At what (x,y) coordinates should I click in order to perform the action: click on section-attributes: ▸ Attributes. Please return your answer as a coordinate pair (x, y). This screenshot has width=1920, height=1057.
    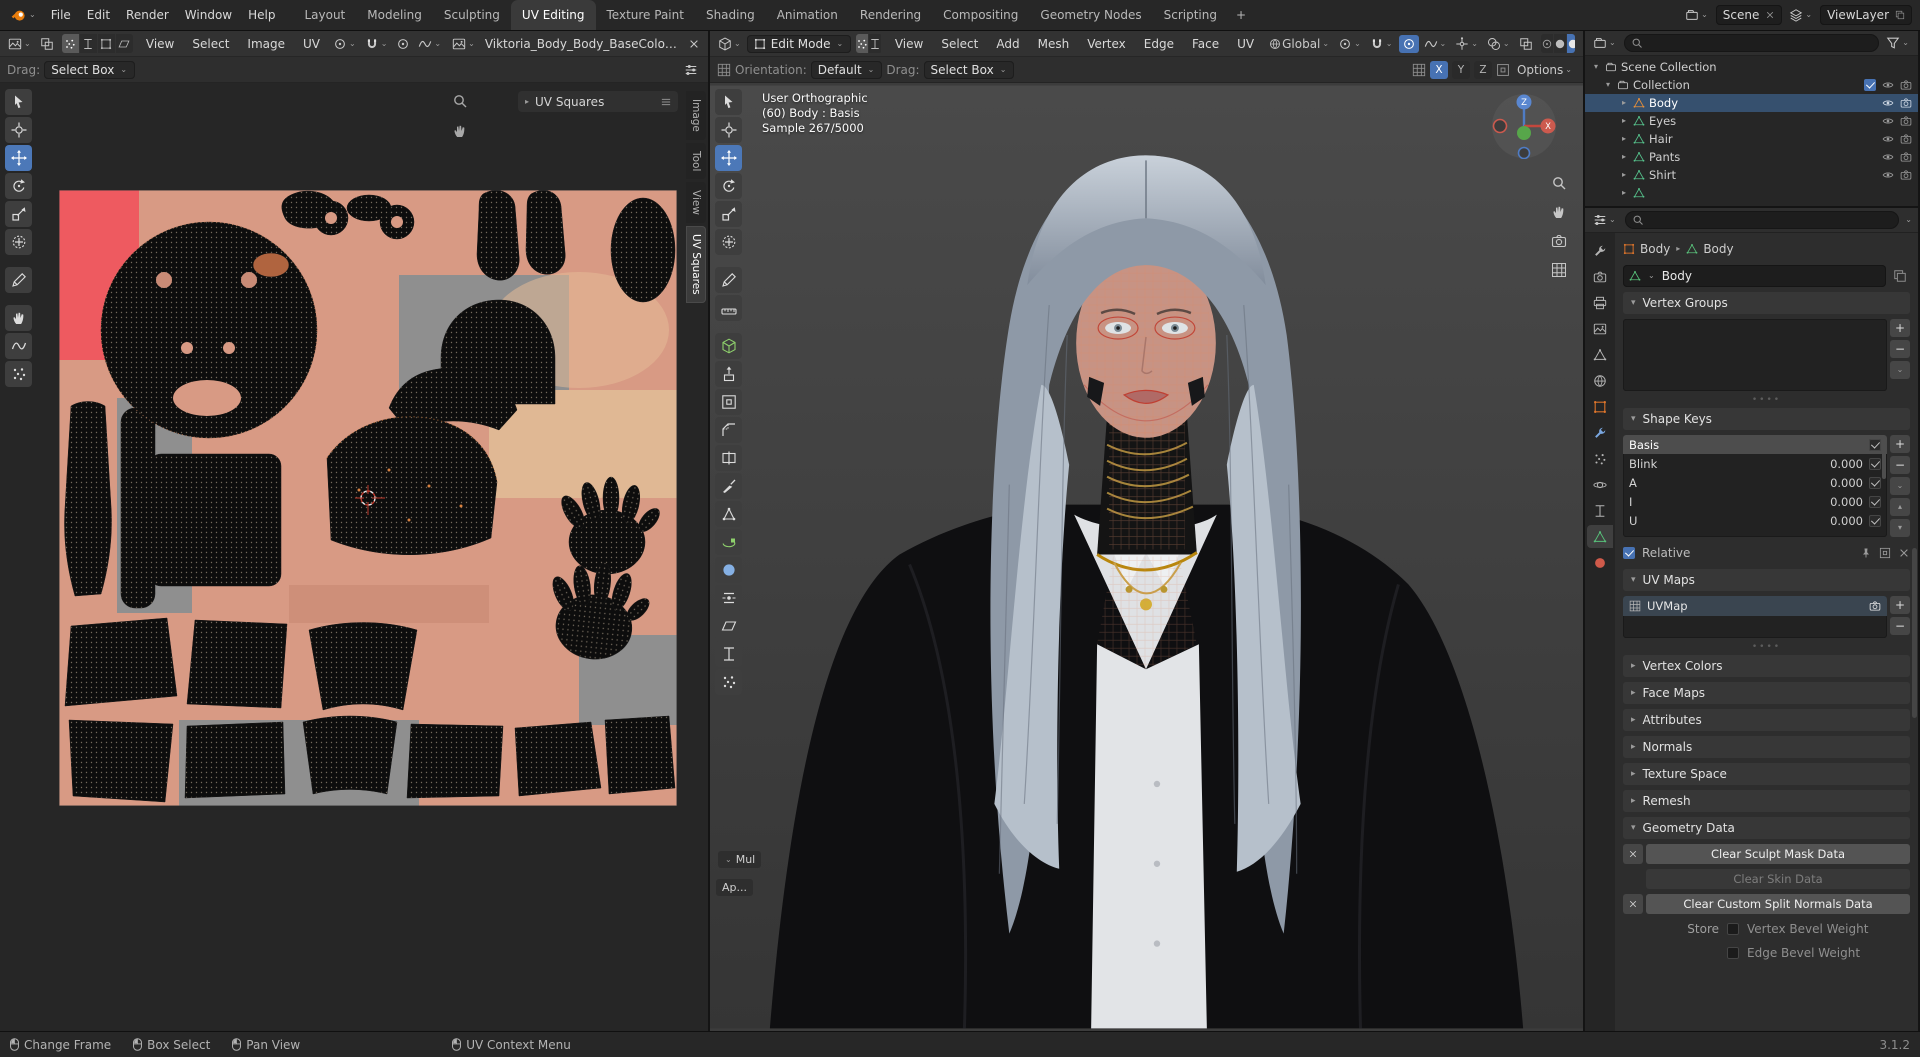
    Looking at the image, I should click on (1766, 720).